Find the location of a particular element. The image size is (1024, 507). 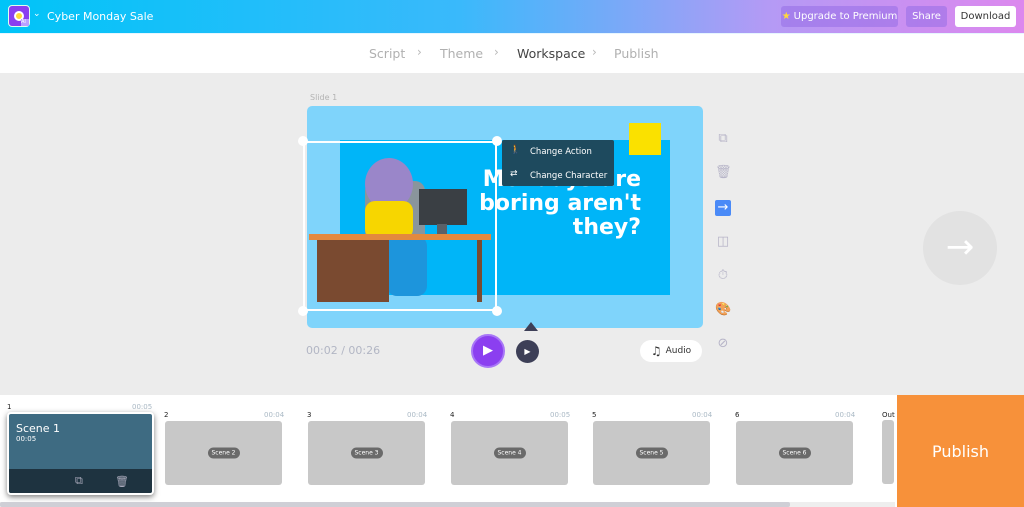

transition-arrow-icon: → is located at coordinates (723, 208).